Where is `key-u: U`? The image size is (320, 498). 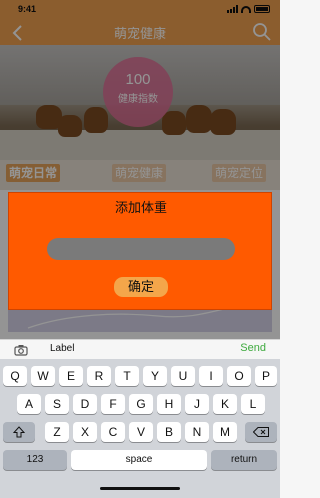 key-u: U is located at coordinates (183, 376).